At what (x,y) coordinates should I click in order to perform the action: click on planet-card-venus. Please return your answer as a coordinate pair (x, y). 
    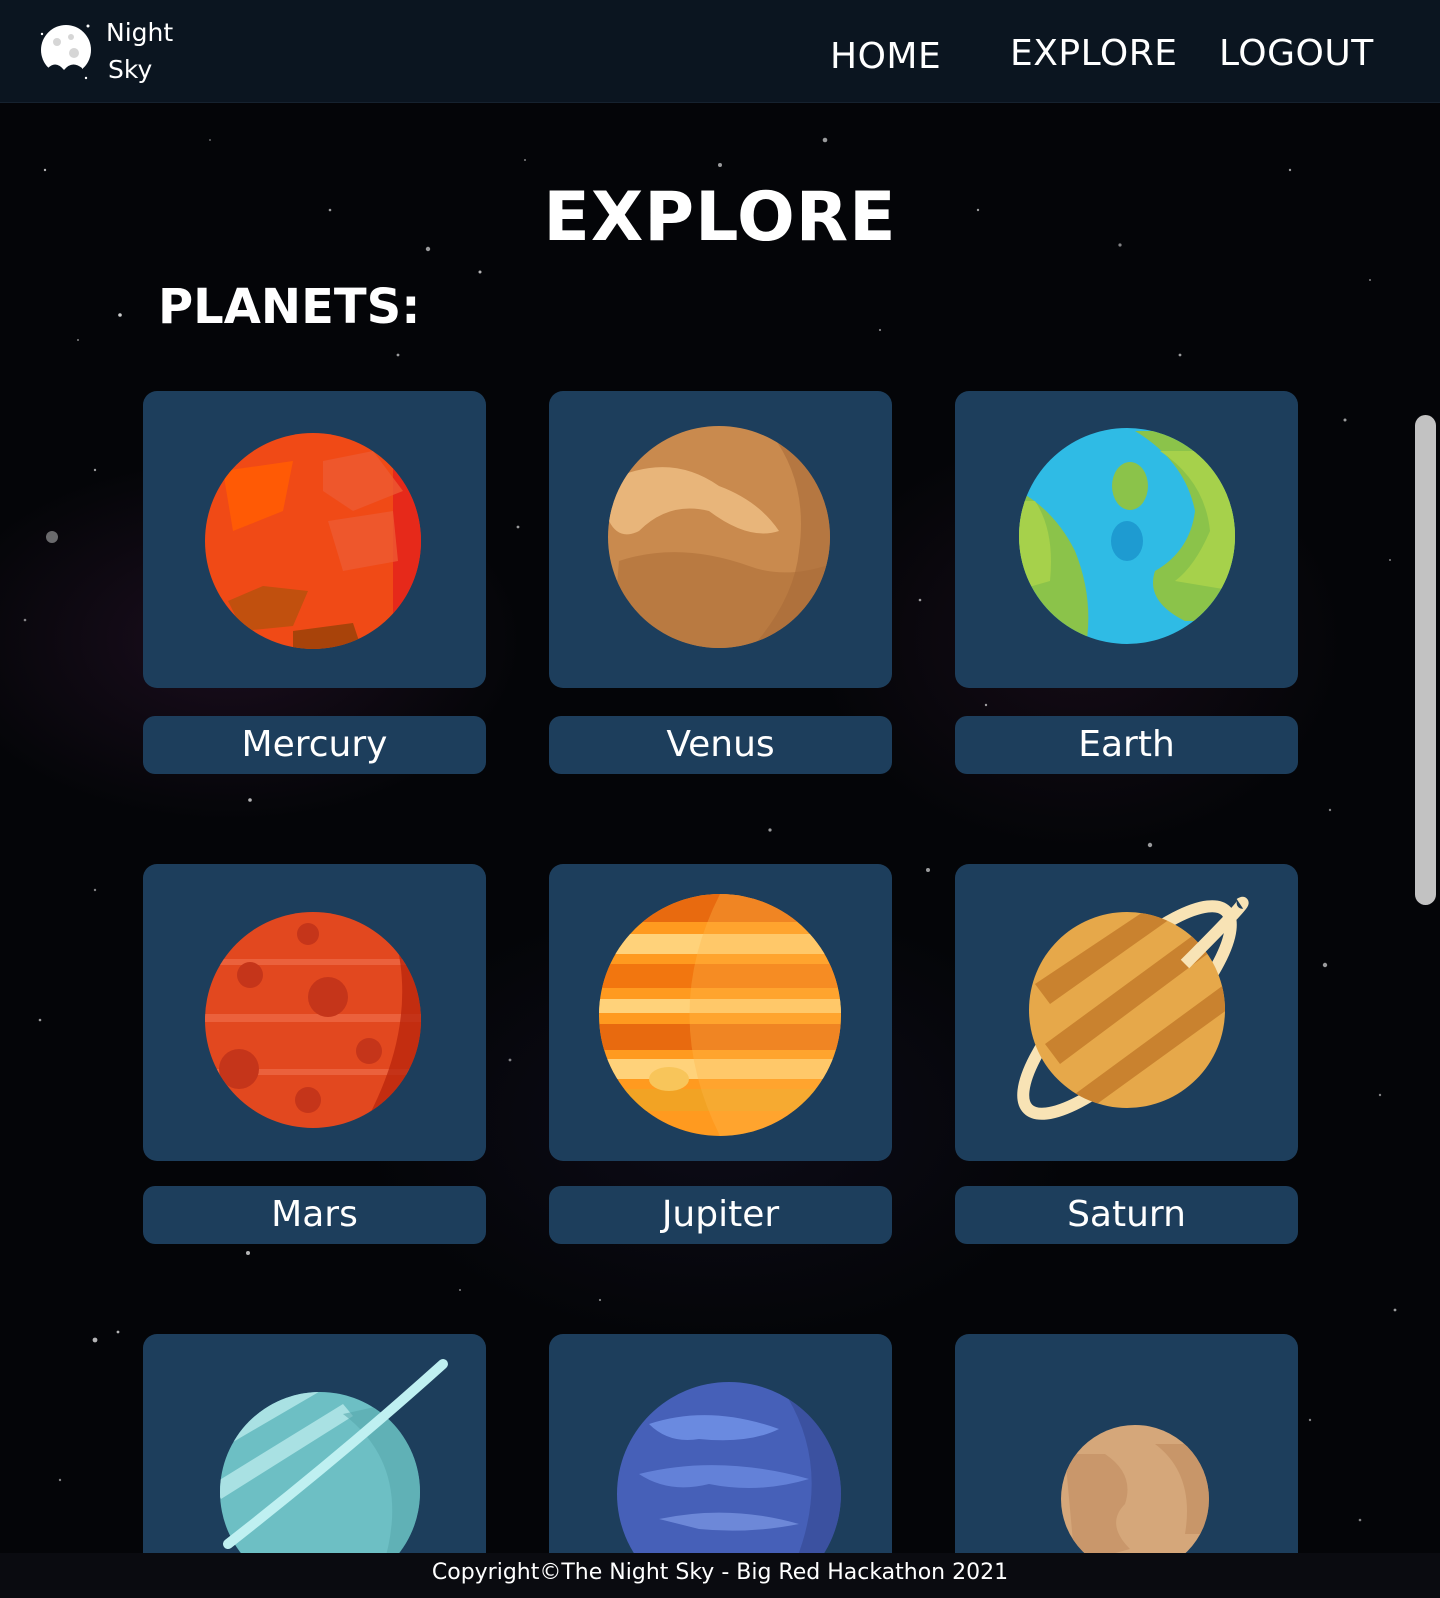
    Looking at the image, I should click on (720, 539).